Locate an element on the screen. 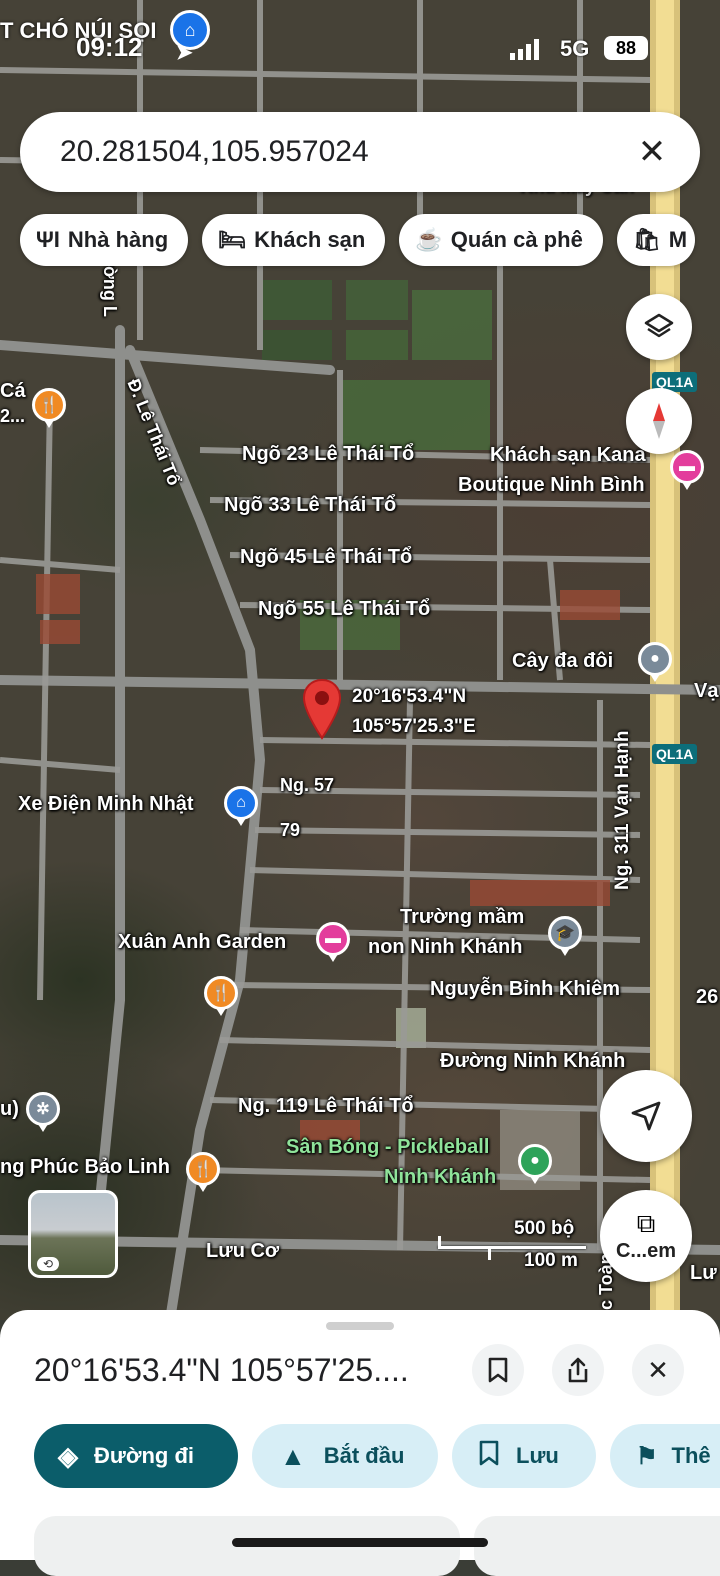 The width and height of the screenshot is (720, 1576). street-label: Vạ is located at coordinates (706, 691).